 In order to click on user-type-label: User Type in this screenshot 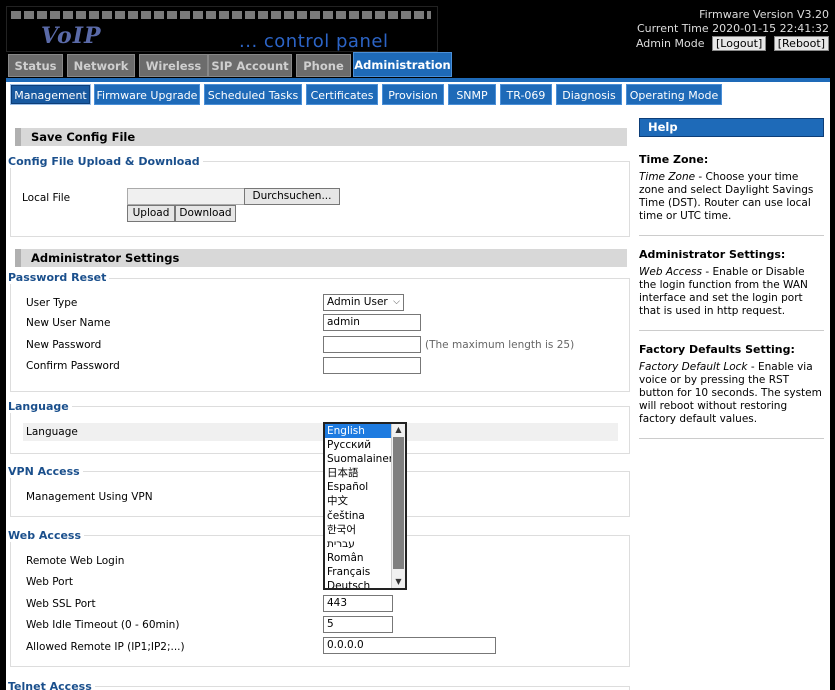, I will do `click(52, 303)`.